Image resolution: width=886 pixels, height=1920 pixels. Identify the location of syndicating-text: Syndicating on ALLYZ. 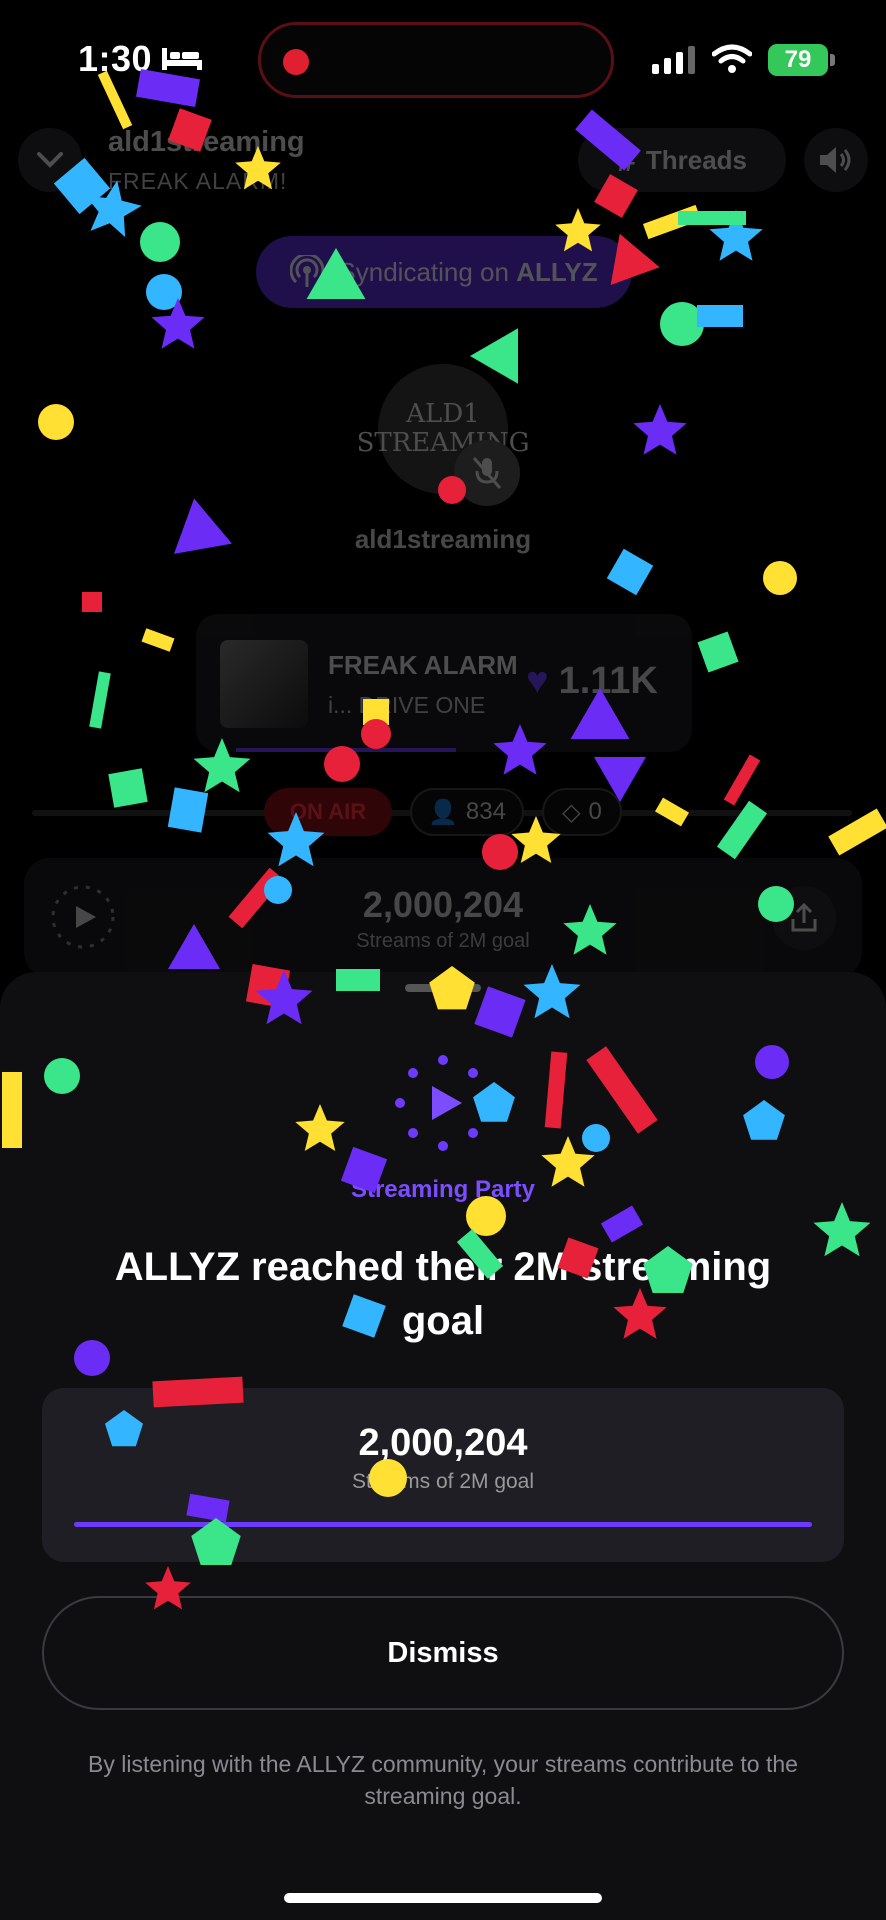
(468, 271).